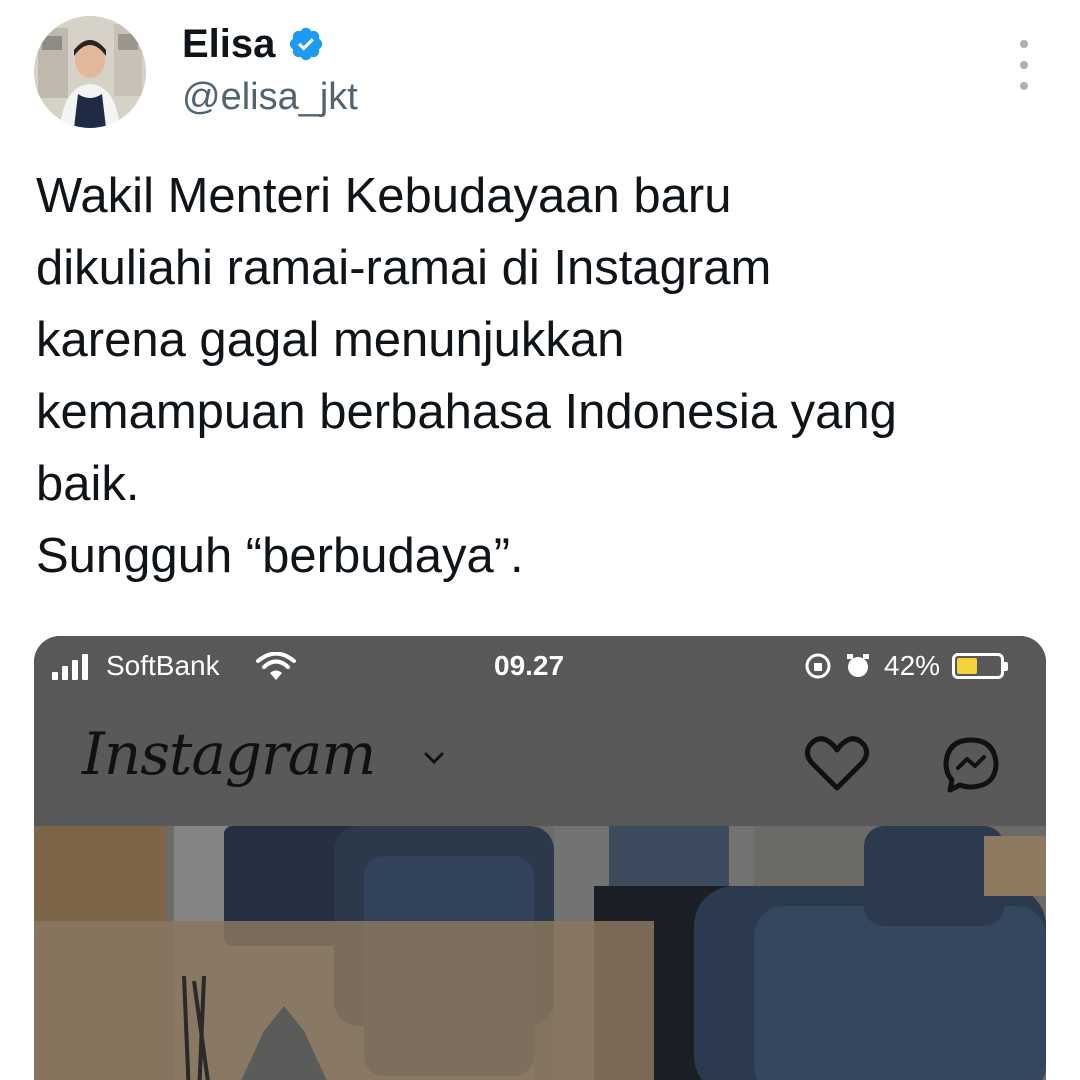 The width and height of the screenshot is (1080, 1080). I want to click on instagram-logo: Instagram, so click(229, 754).